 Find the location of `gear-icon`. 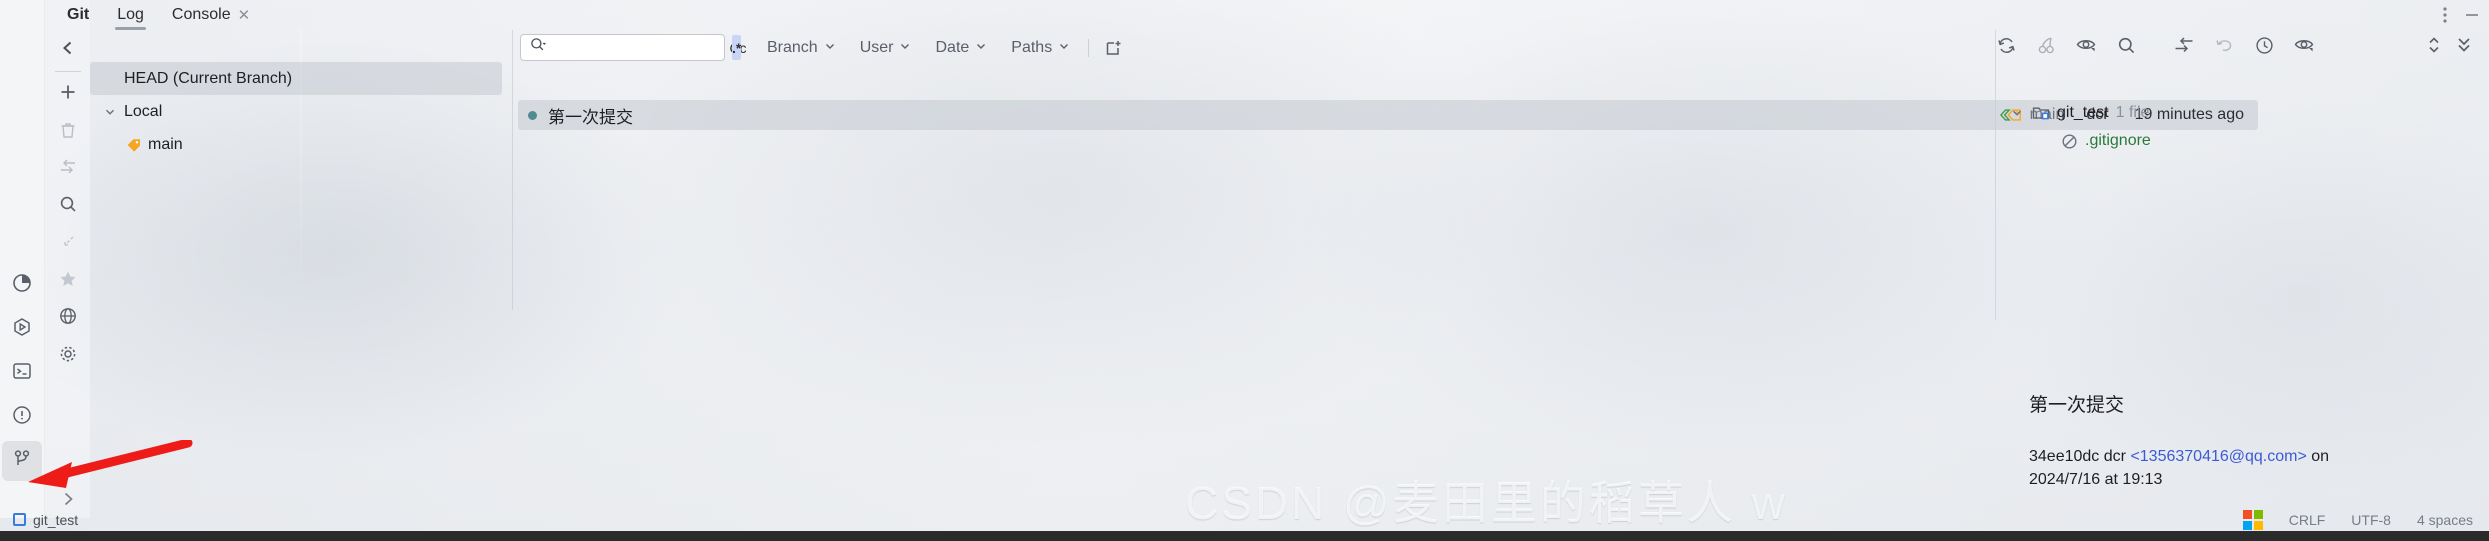

gear-icon is located at coordinates (68, 356).